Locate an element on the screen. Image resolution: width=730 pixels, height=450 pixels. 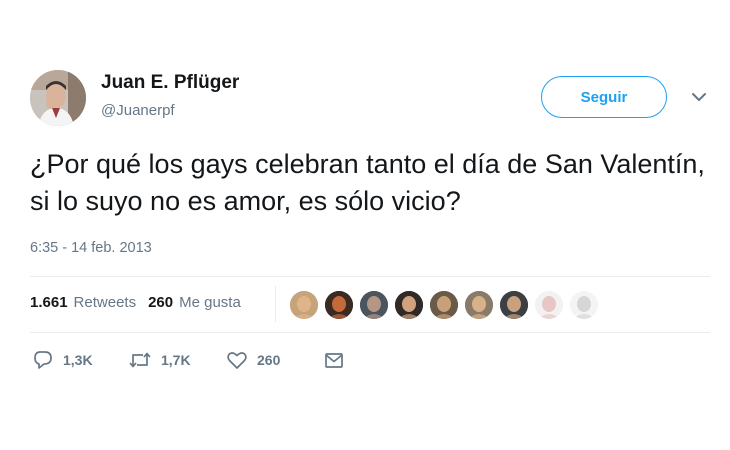
tweet-timestamp: 6:35 - 14 feb. 2013 is located at coordinates (91, 248).